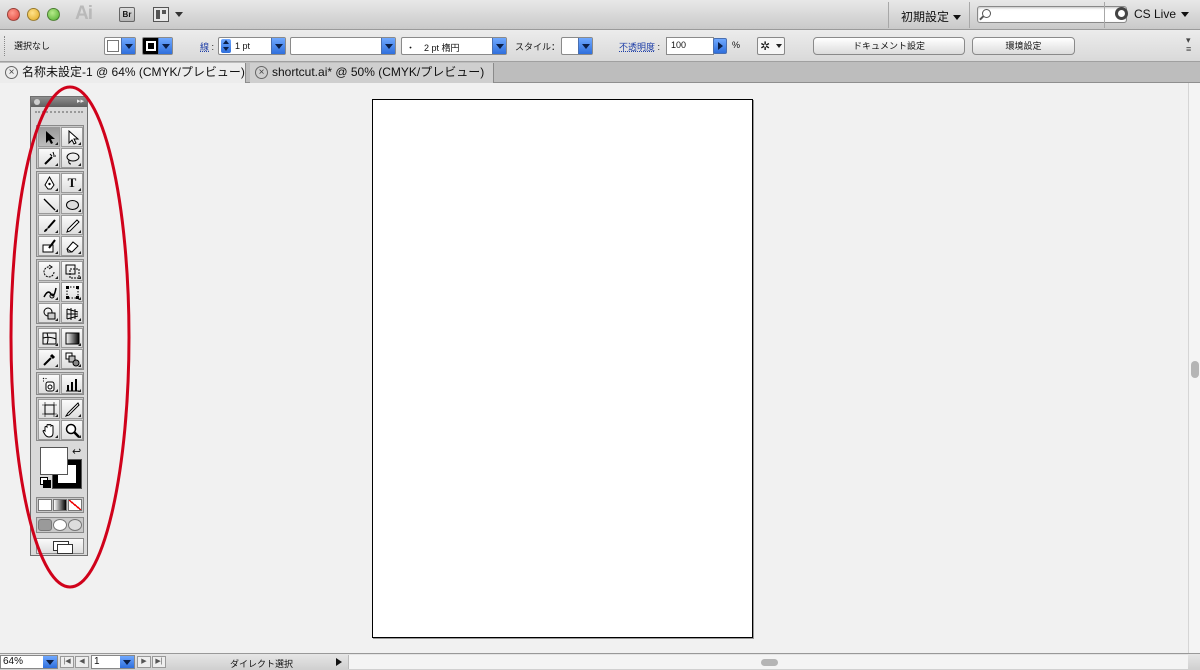 Image resolution: width=1200 pixels, height=670 pixels. I want to click on direct-selection-tool, so click(72, 137).